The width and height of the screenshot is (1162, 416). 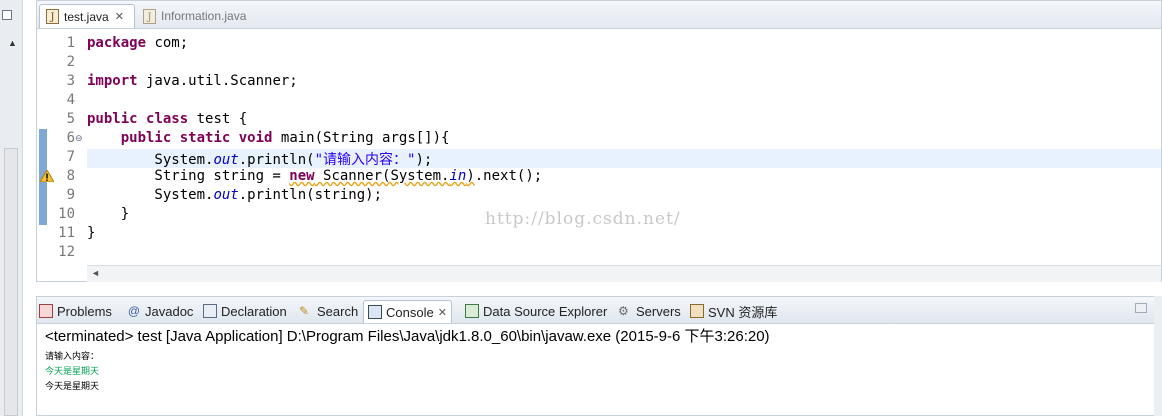 What do you see at coordinates (583, 219) in the screenshot?
I see `watermark: http://blog.csdn.net/` at bounding box center [583, 219].